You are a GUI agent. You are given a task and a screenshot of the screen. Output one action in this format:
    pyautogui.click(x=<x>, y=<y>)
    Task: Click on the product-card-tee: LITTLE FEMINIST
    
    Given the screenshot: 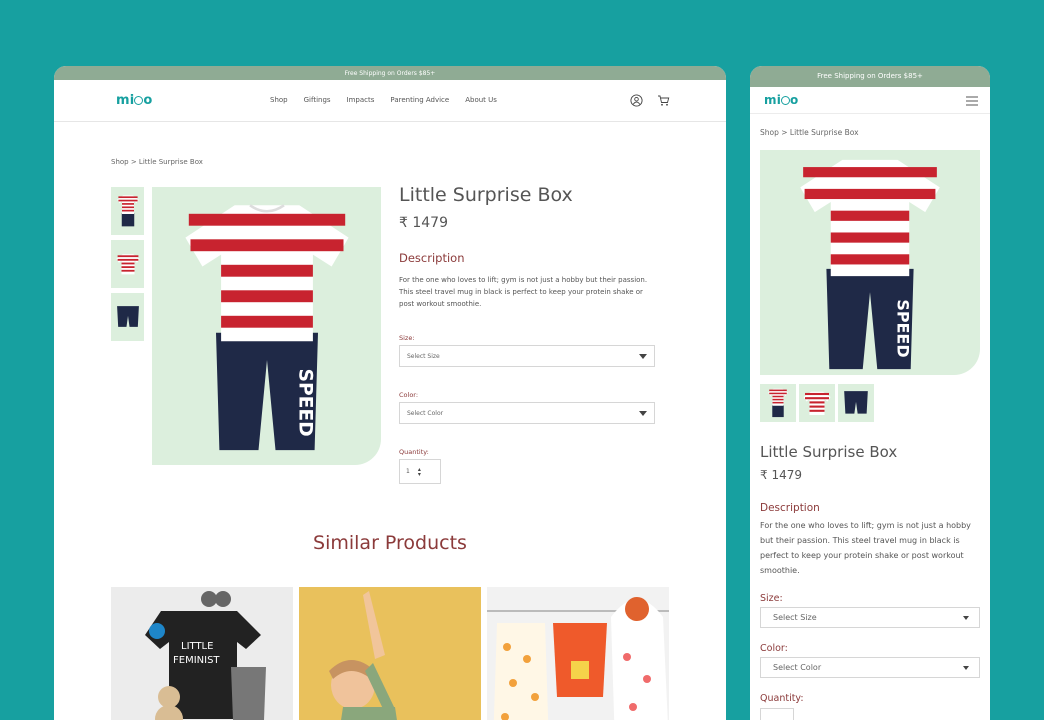 What is the action you would take?
    pyautogui.click(x=202, y=653)
    